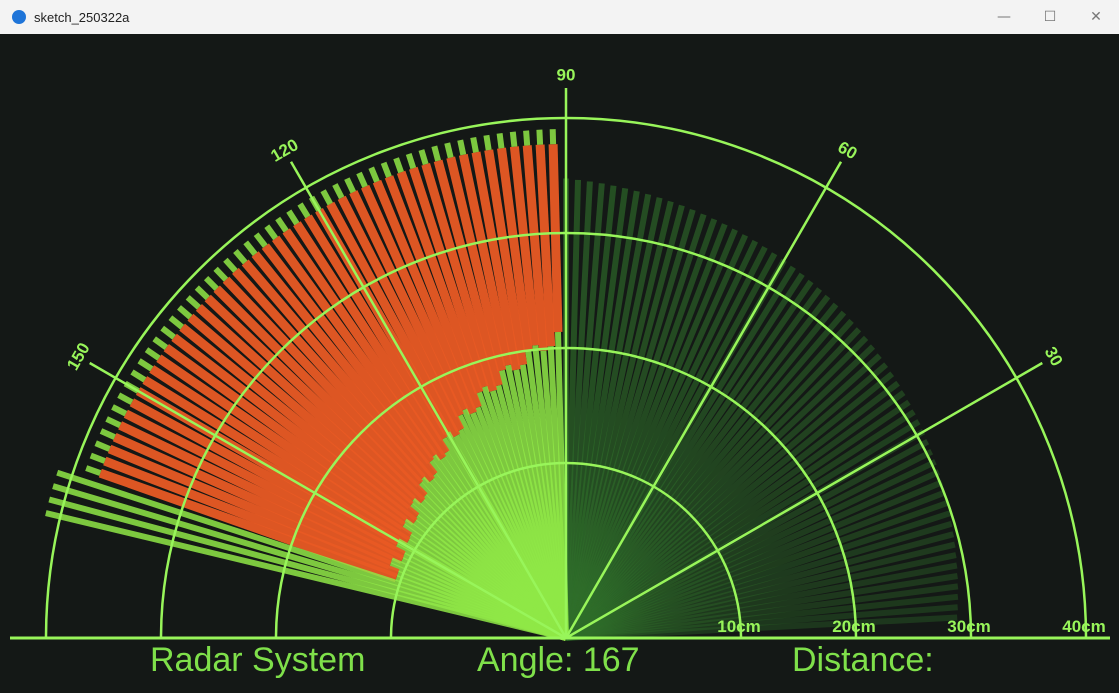 This screenshot has width=1119, height=693. I want to click on range-label: 20cm, so click(853, 626).